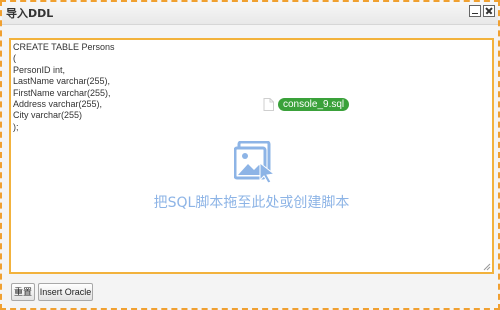 The image size is (500, 310). I want to click on code-line: CREATE TABLE Persons, so click(64, 47).